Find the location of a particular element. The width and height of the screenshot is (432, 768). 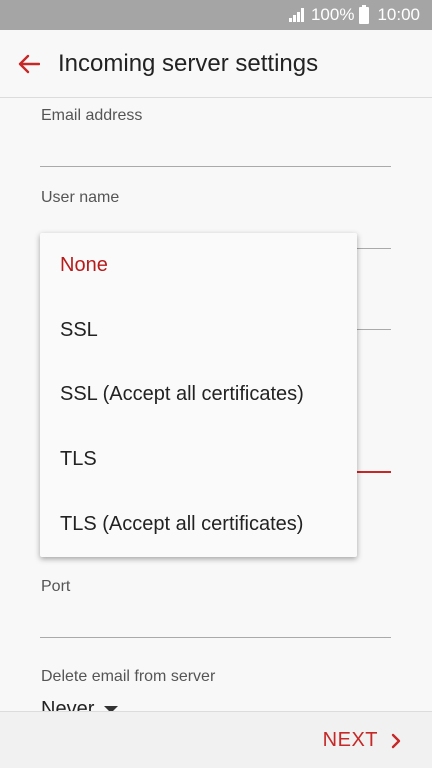

delete-email-label: Delete email from server is located at coordinates (128, 676).